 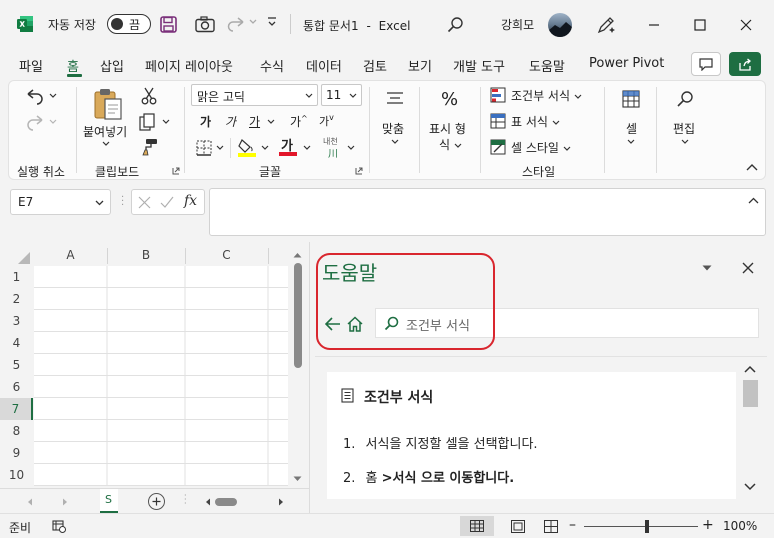 What do you see at coordinates (447, 128) in the screenshot?
I see `number-format-label-1: 표시 형` at bounding box center [447, 128].